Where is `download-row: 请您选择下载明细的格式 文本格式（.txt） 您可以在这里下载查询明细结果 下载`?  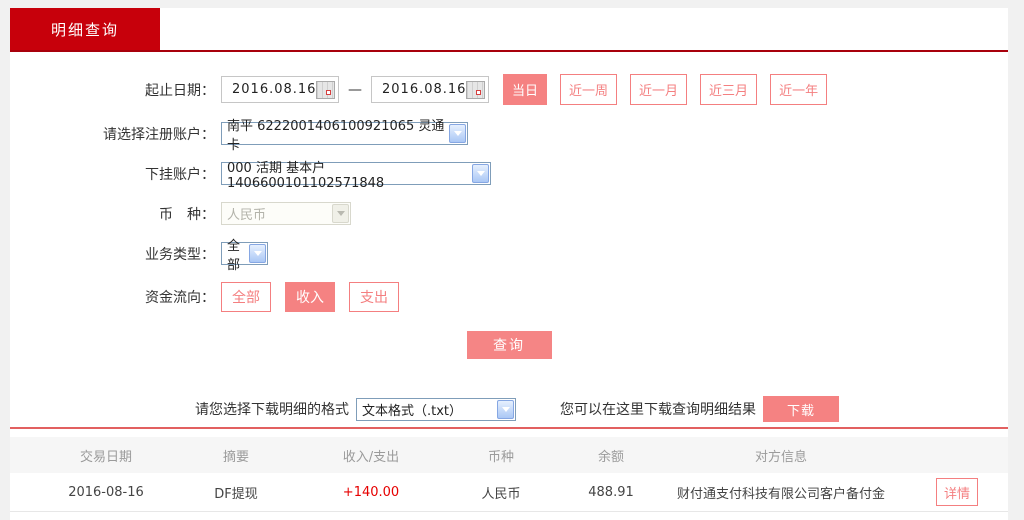 download-row: 请您选择下载明细的格式 文本格式（.txt） 您可以在这里下载查询明细结果 下载 is located at coordinates (509, 409).